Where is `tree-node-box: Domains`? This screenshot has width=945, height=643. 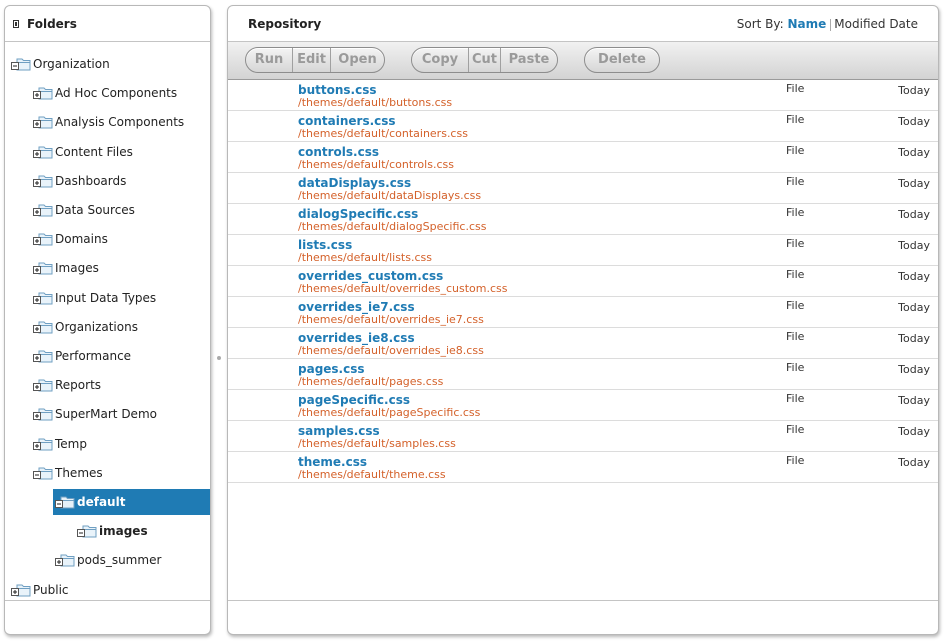 tree-node-box: Domains is located at coordinates (107, 239).